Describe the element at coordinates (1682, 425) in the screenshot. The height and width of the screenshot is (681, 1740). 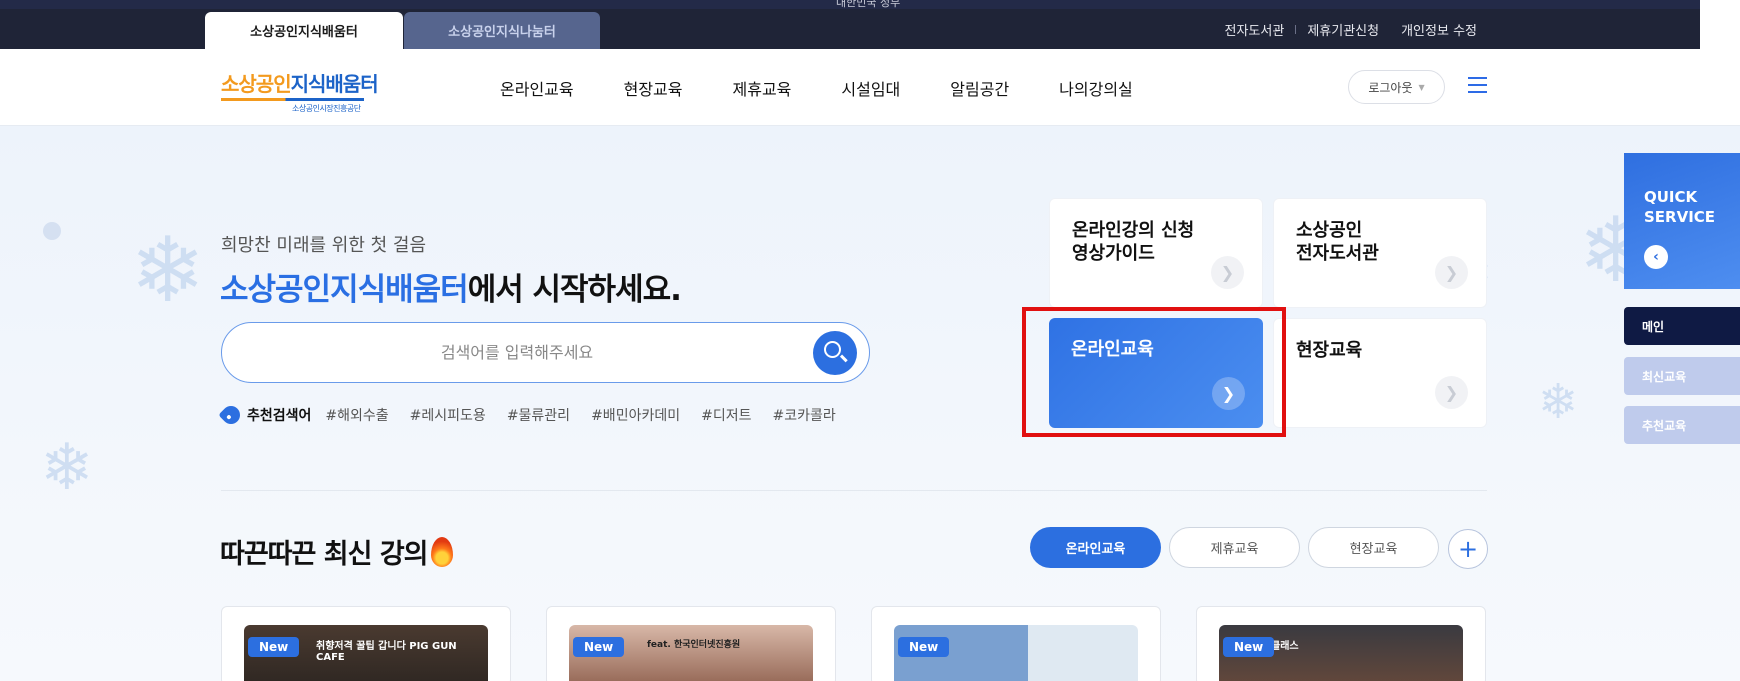
I see `side-menu-recommended: 추천교육` at that location.